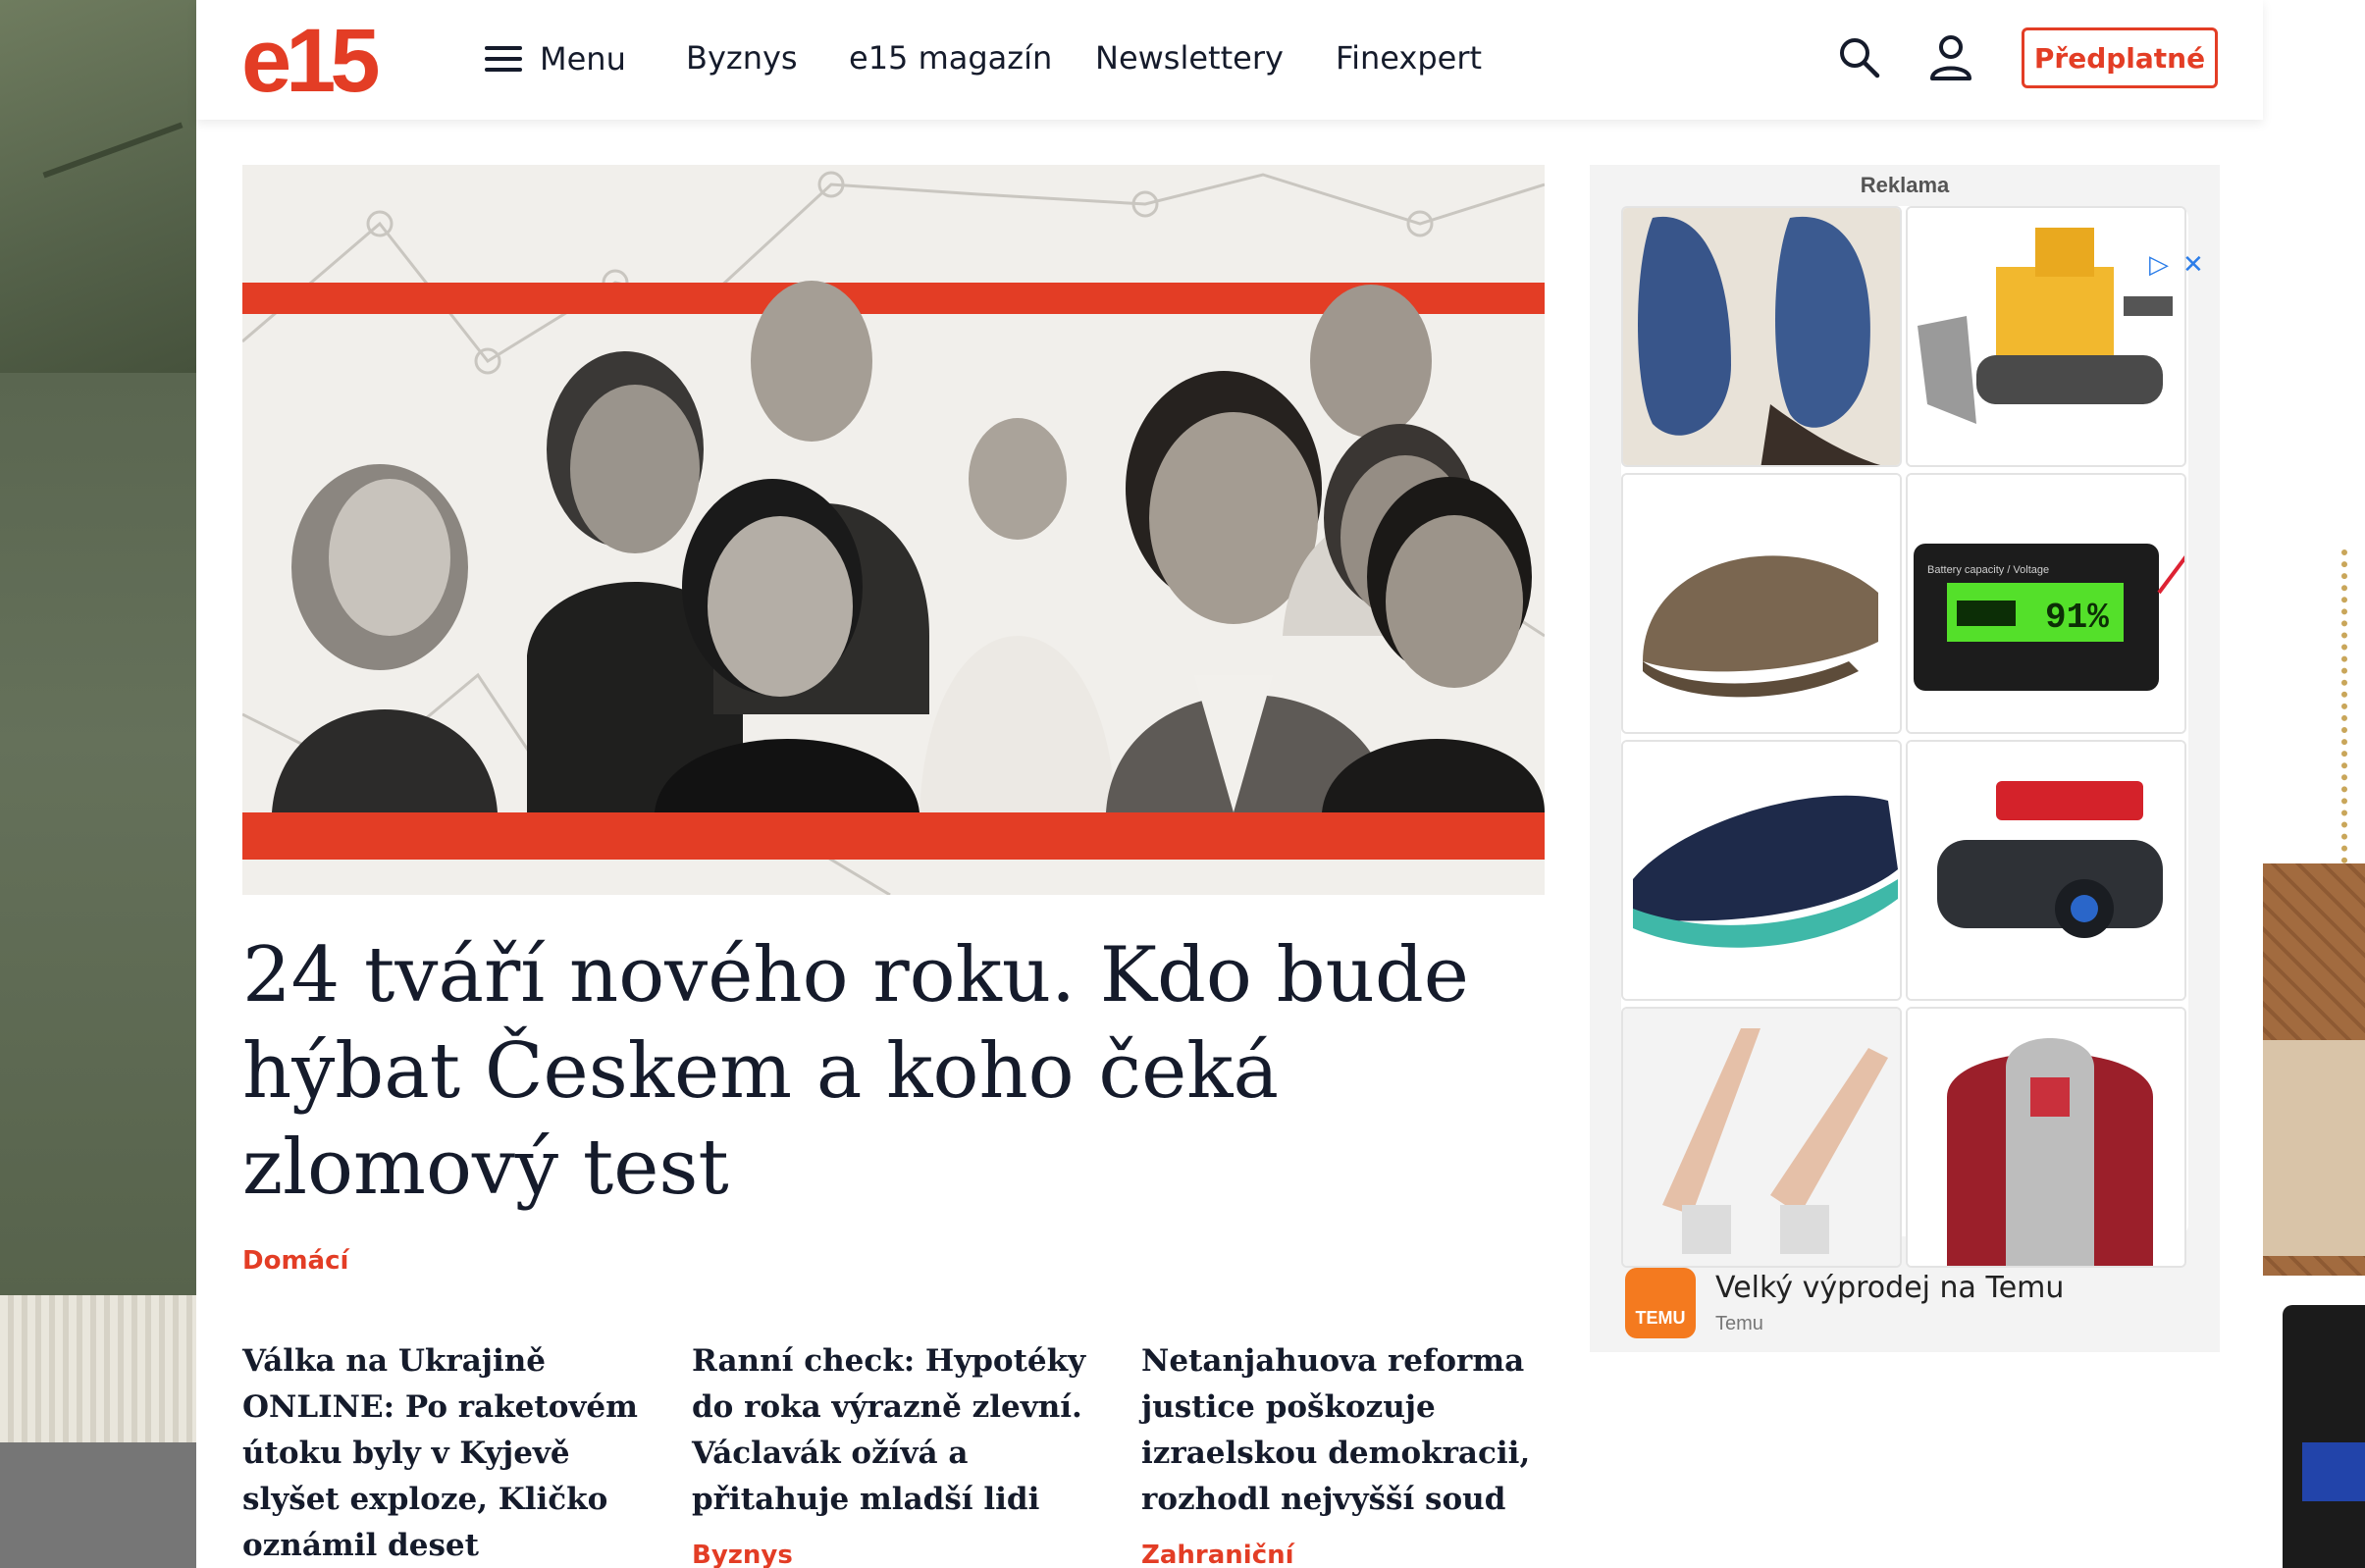 The height and width of the screenshot is (1568, 2365). I want to click on ad-product-dashcam, so click(2046, 870).